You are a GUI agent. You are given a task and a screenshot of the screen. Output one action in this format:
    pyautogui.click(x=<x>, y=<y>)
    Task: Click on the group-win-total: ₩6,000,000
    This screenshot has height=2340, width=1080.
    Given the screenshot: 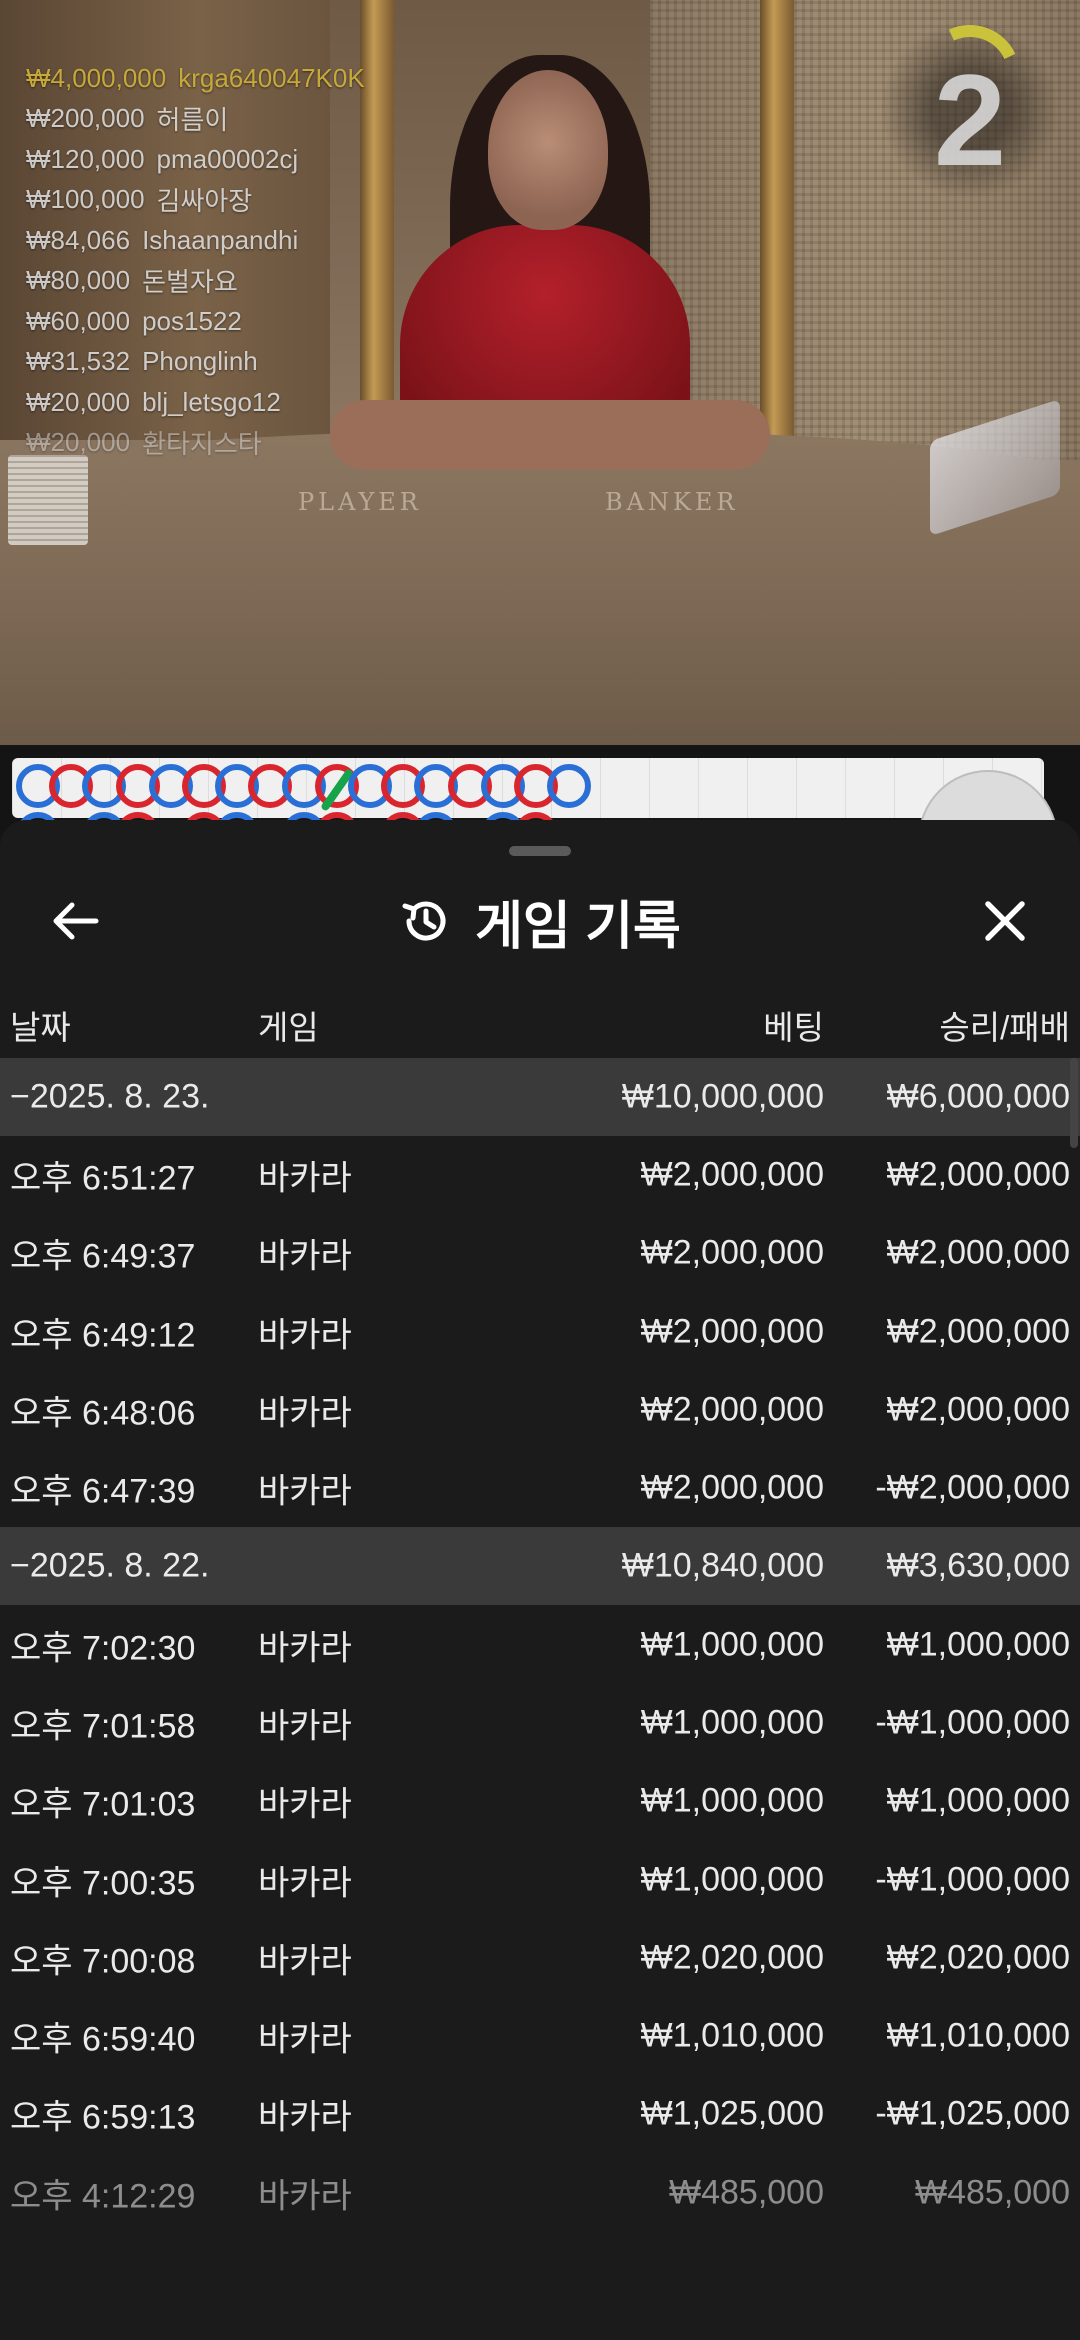 What is the action you would take?
    pyautogui.click(x=978, y=1096)
    